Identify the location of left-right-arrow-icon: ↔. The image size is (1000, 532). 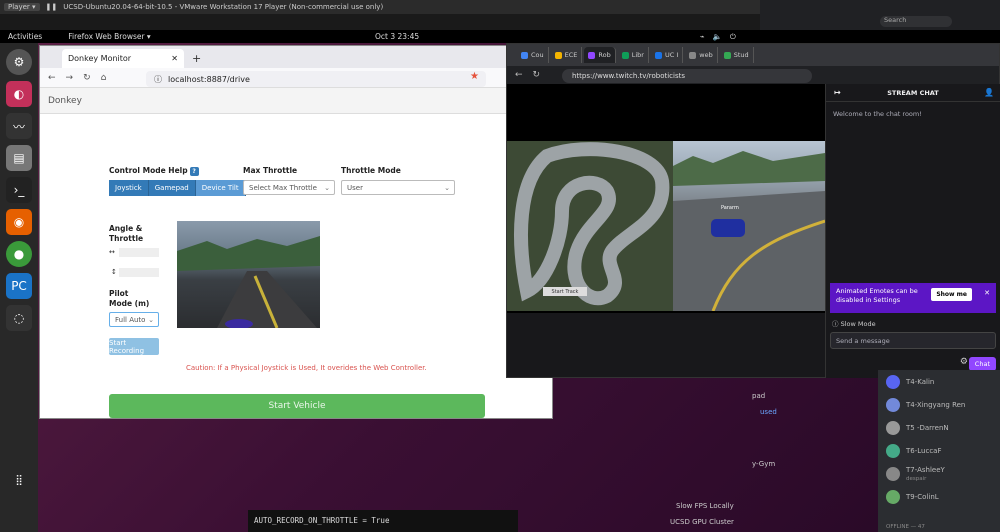
(112, 252).